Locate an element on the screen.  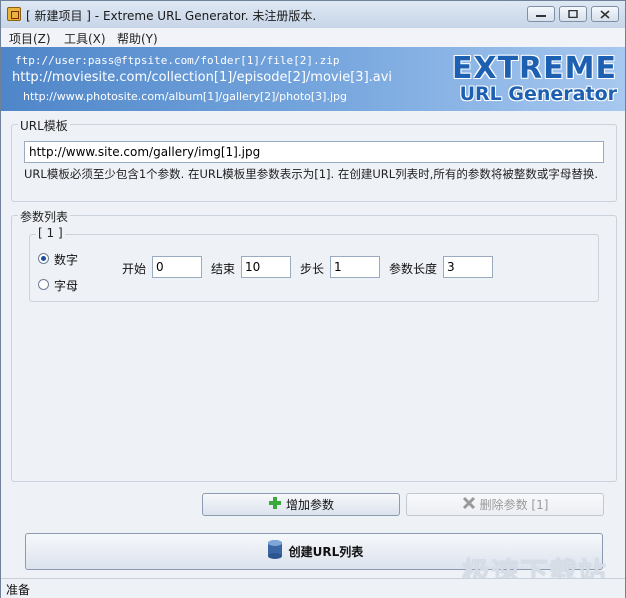
start-input: 0 is located at coordinates (177, 267).